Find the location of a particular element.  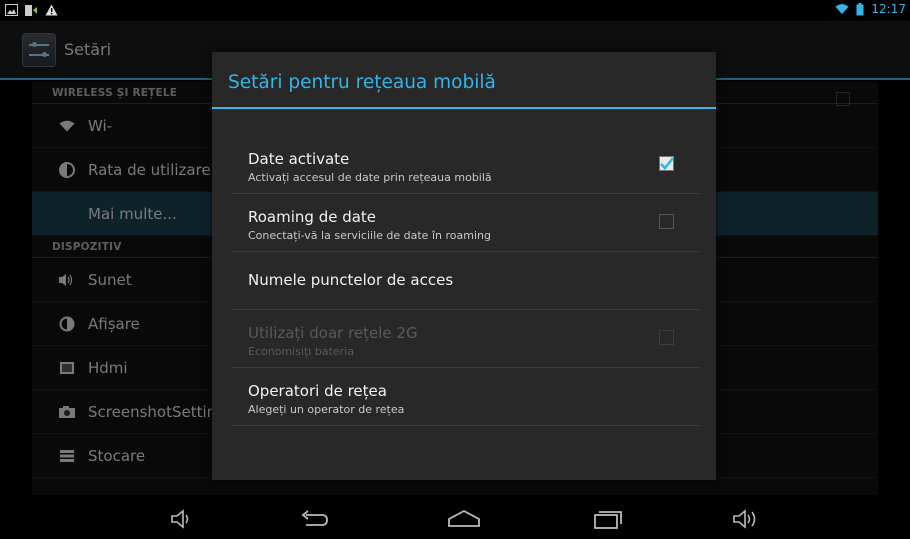

wifi-signal-icon is located at coordinates (842, 9).